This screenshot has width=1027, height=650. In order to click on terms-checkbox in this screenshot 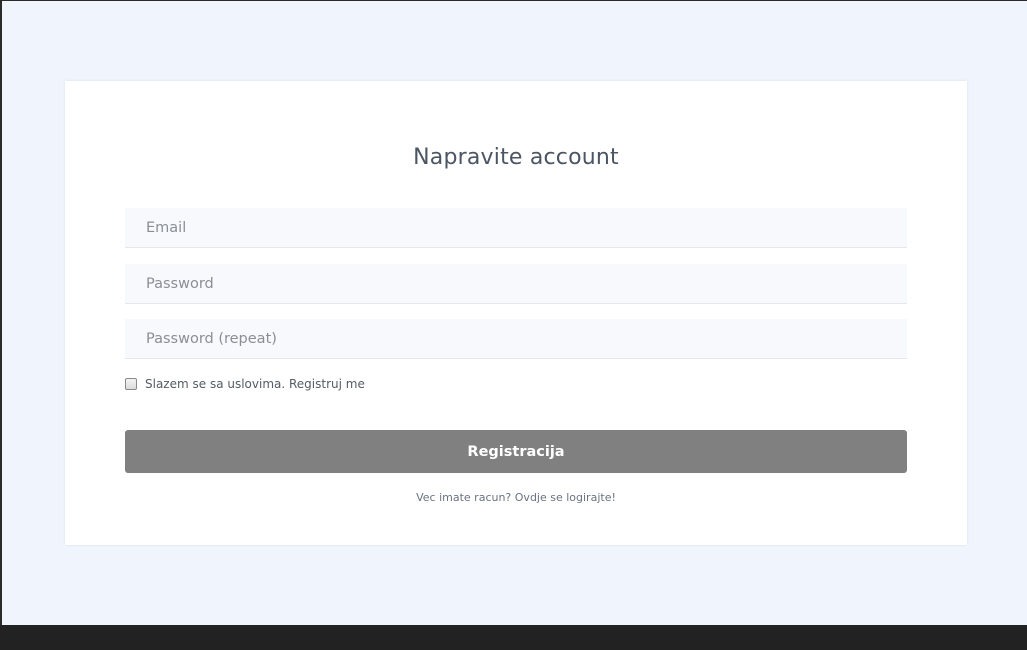, I will do `click(131, 384)`.